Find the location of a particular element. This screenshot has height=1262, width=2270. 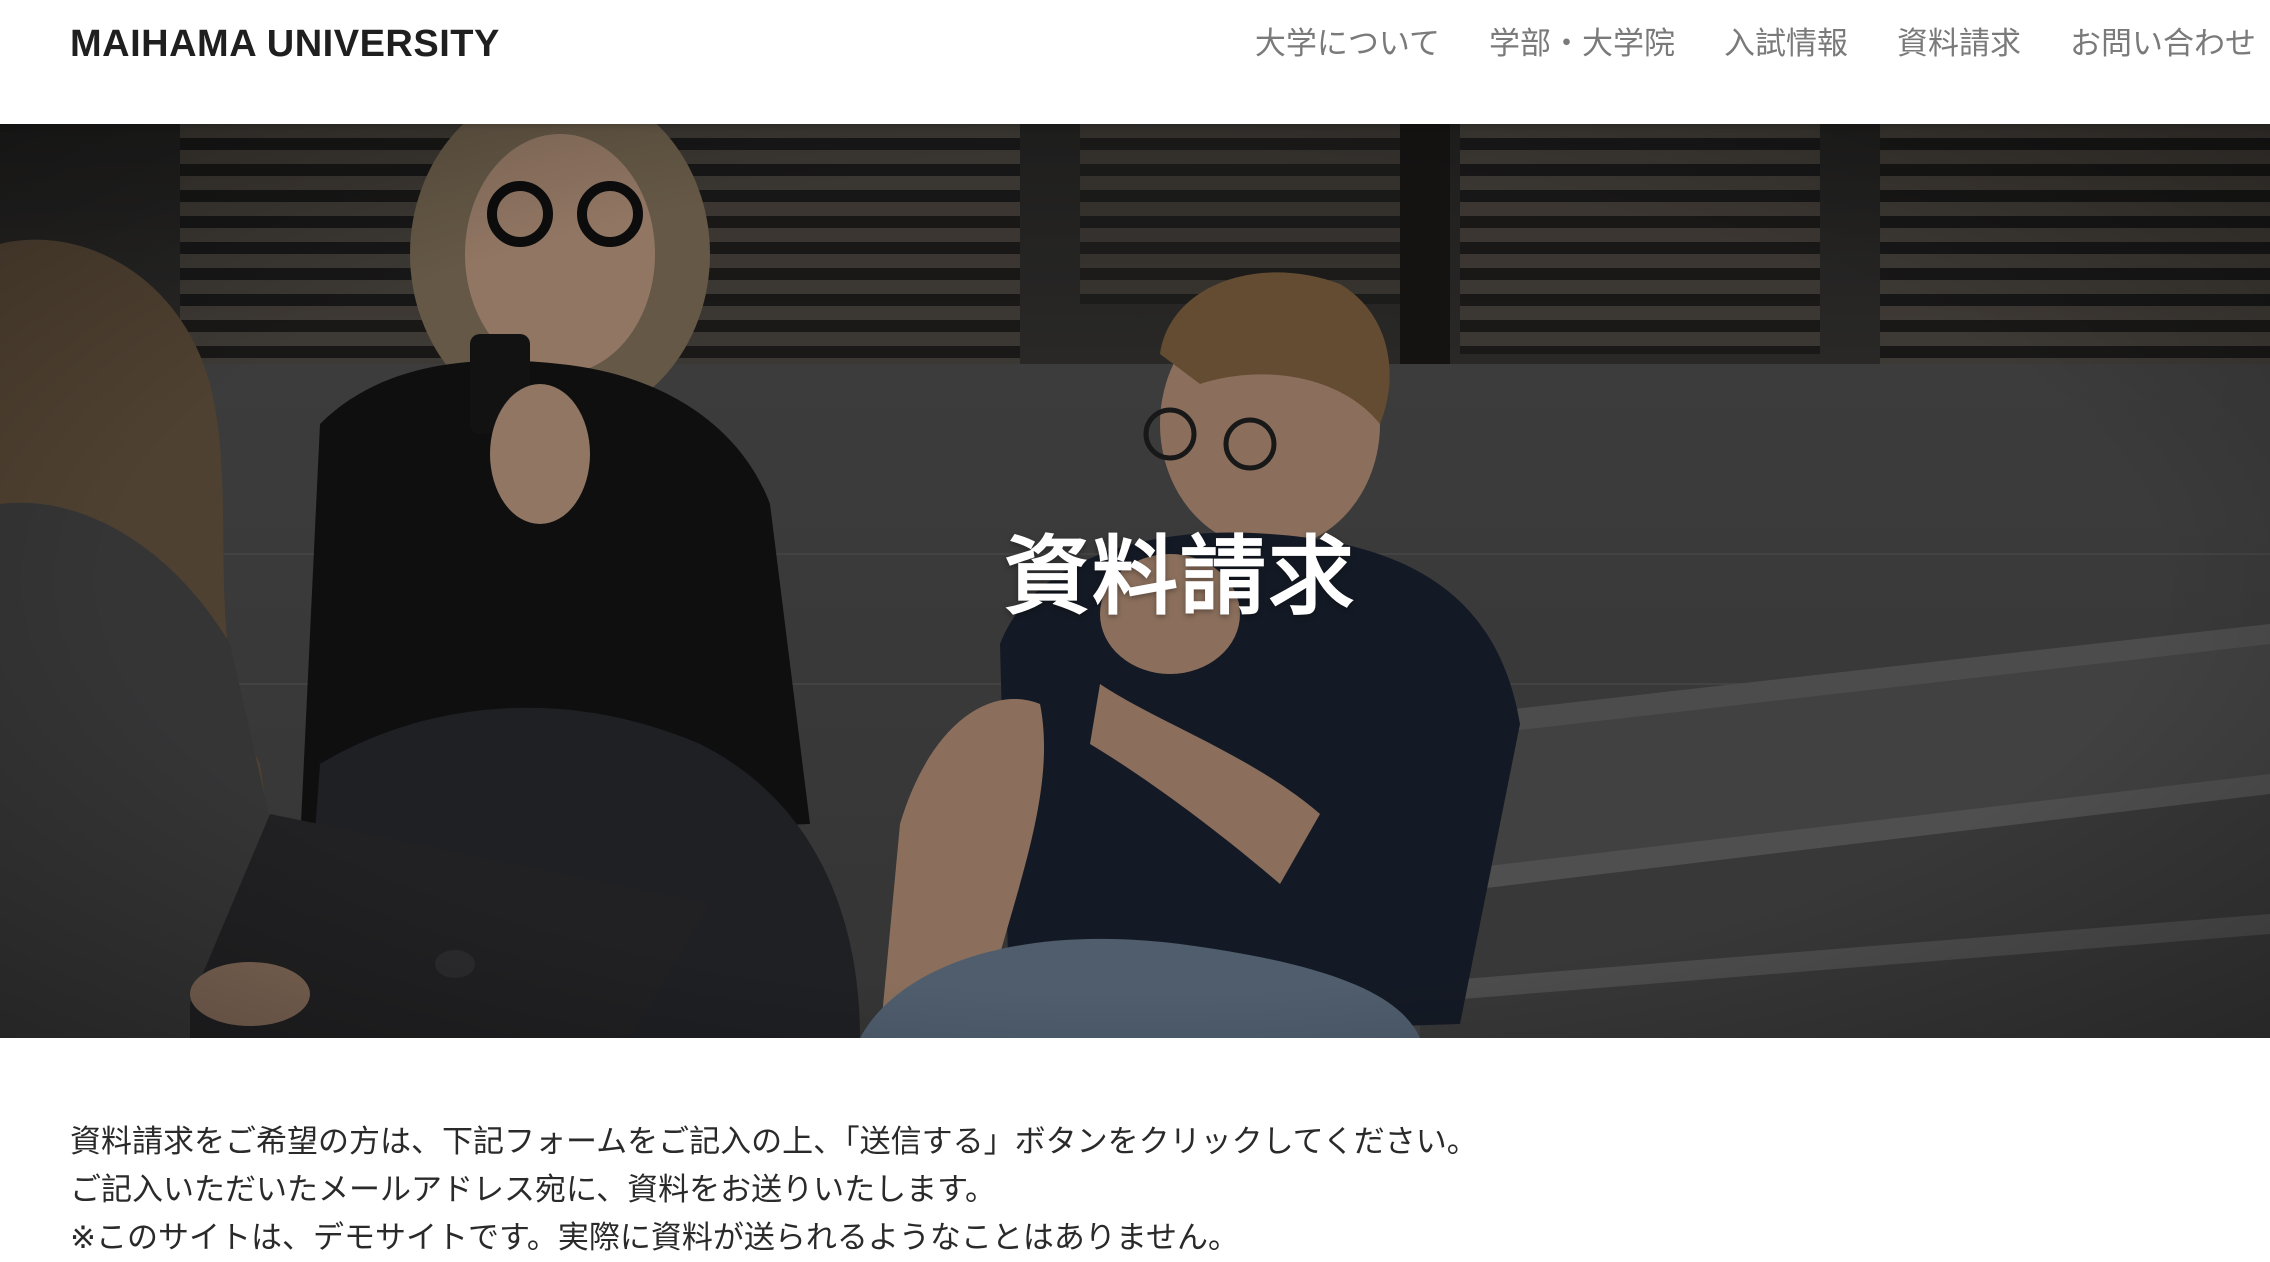

intro-disclaimer: ※このサイトは、デモサイトです。実際に資料が送られるようなことはありません。 is located at coordinates (654, 1238).